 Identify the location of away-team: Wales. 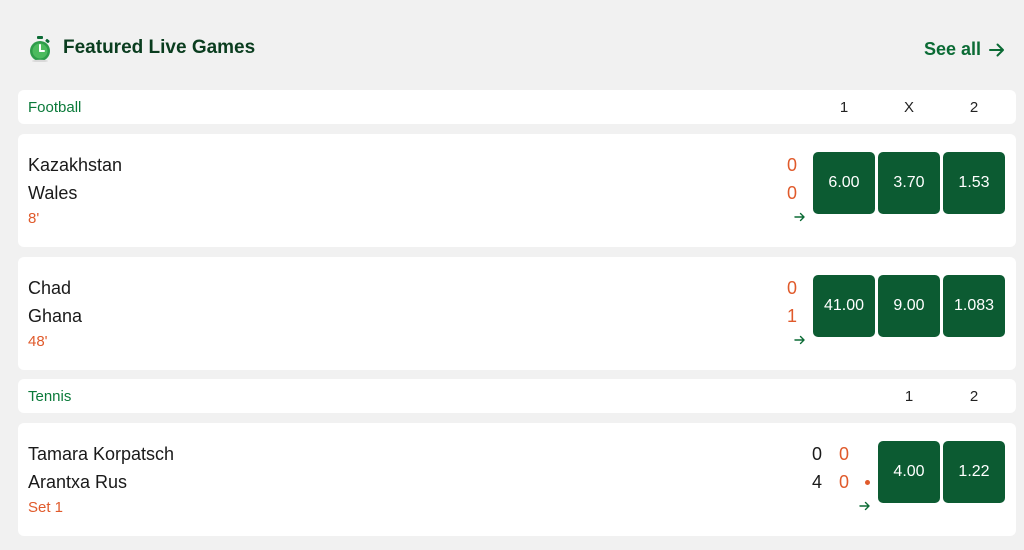
(53, 193).